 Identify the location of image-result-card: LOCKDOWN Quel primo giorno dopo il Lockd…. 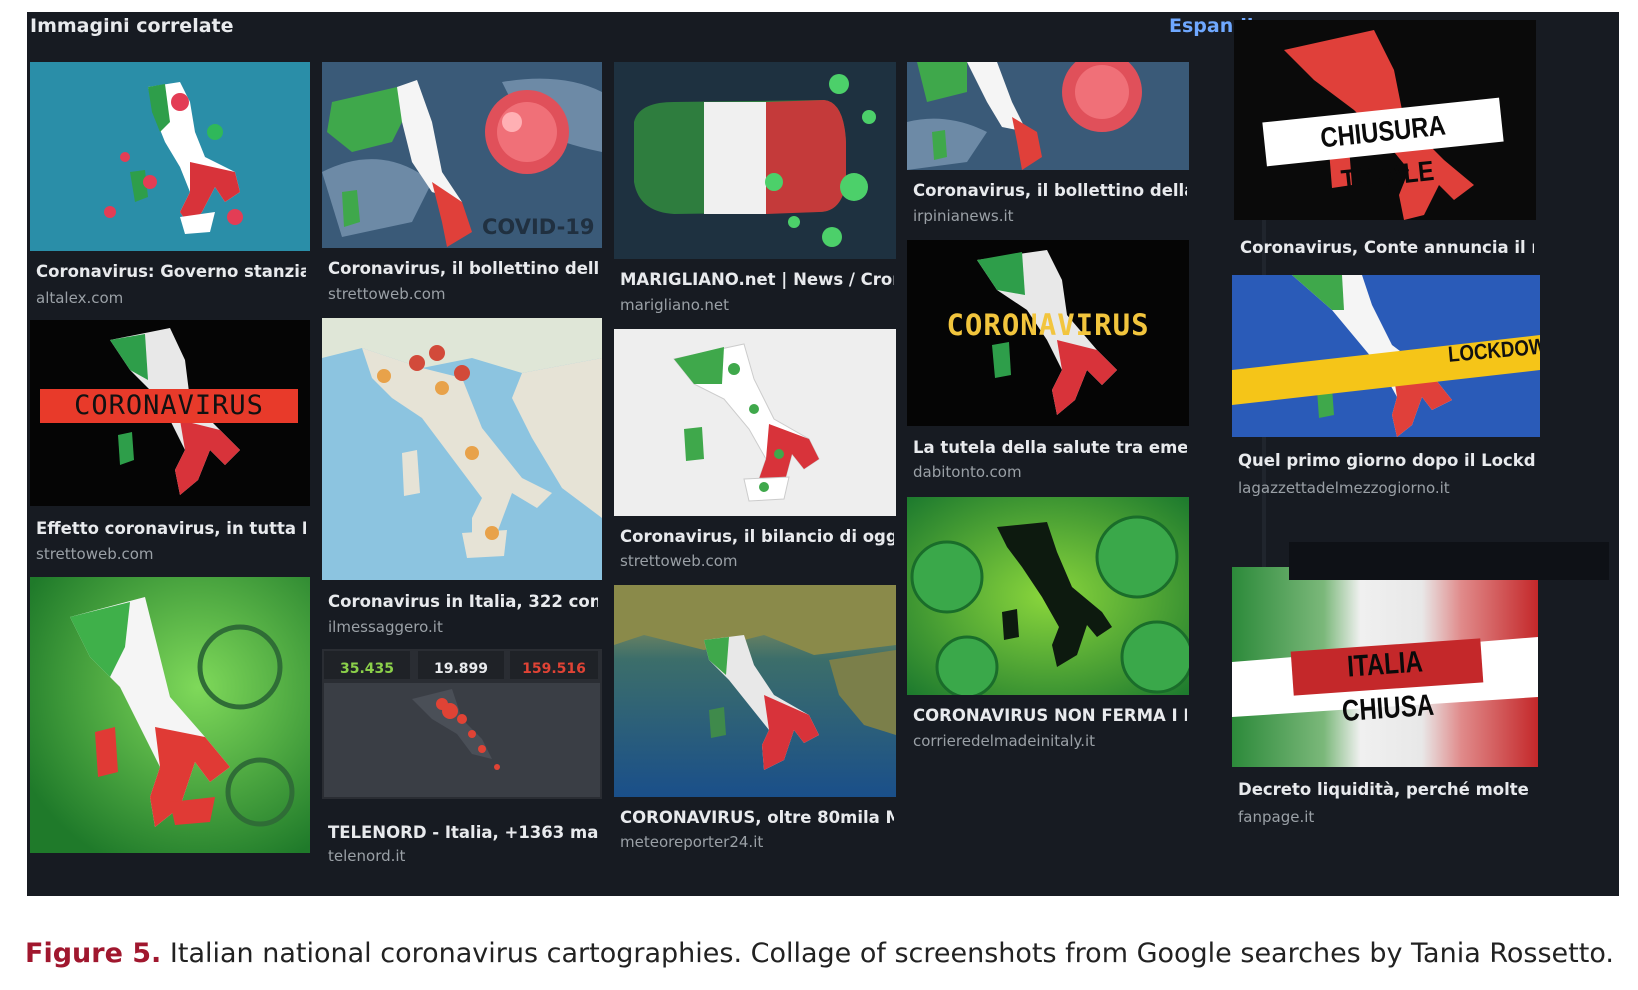
(1386, 395).